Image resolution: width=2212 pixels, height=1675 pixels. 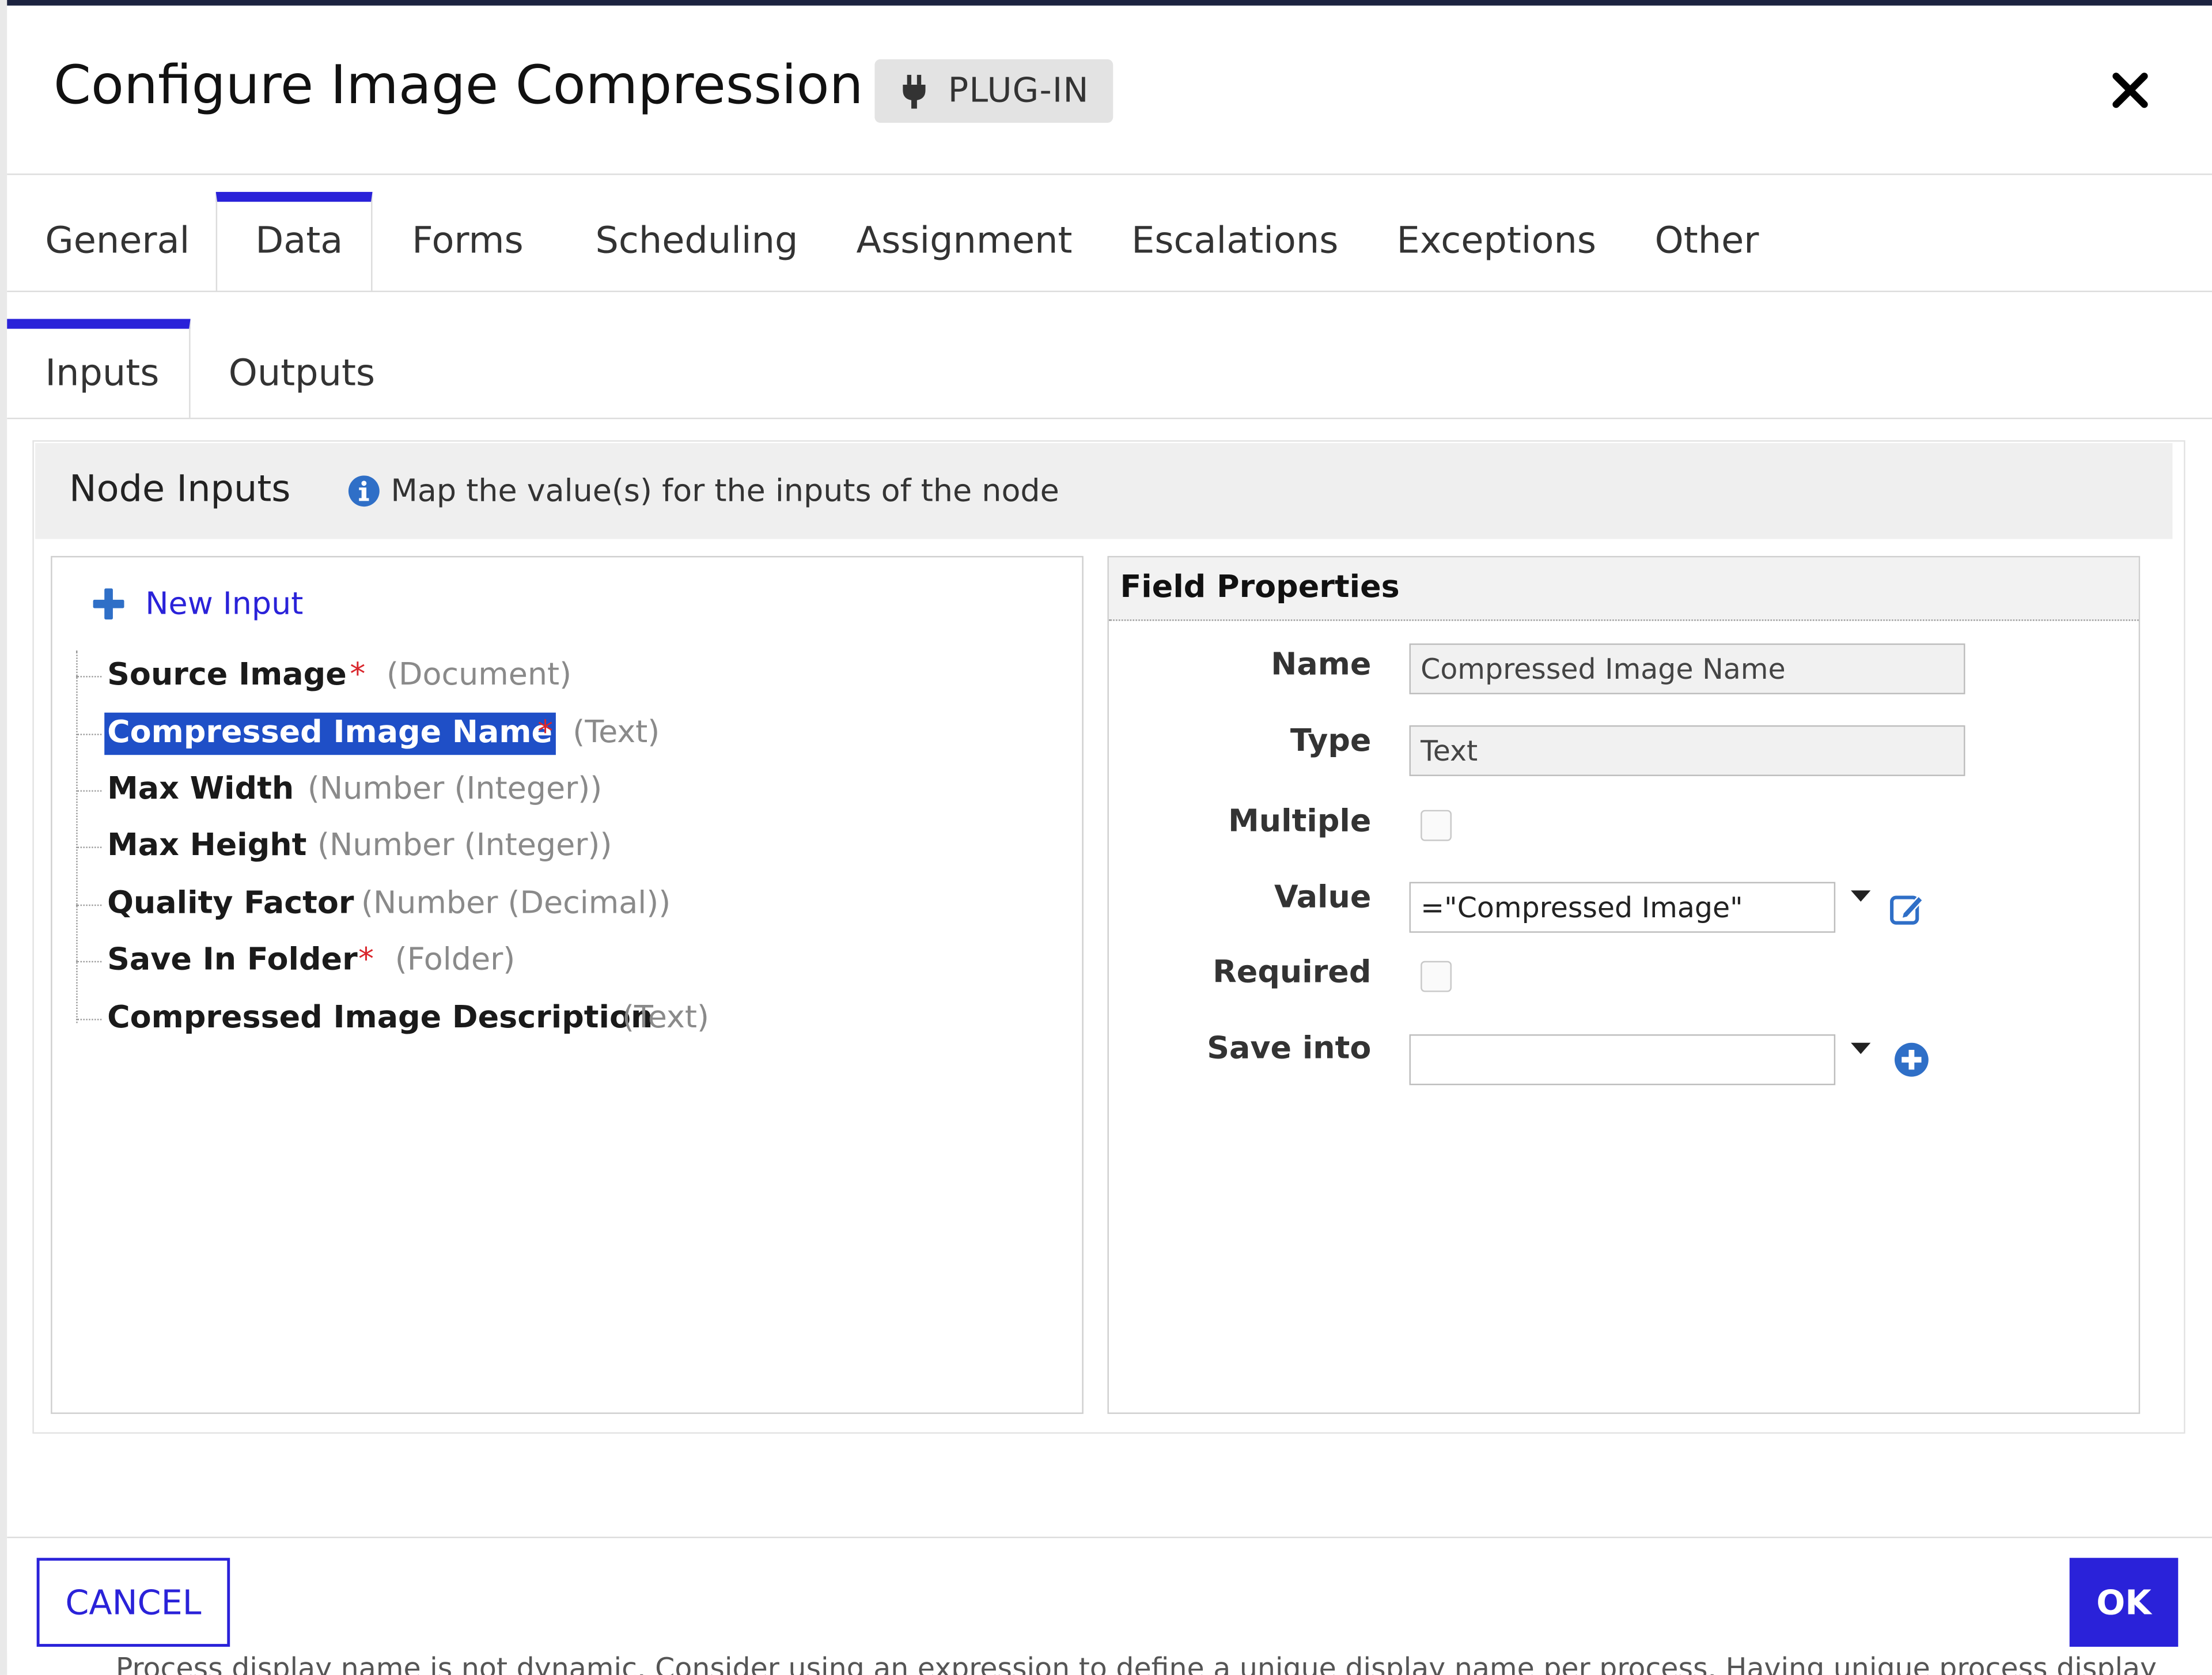 I want to click on plugin-badge: PLUG-IN, so click(x=993, y=91).